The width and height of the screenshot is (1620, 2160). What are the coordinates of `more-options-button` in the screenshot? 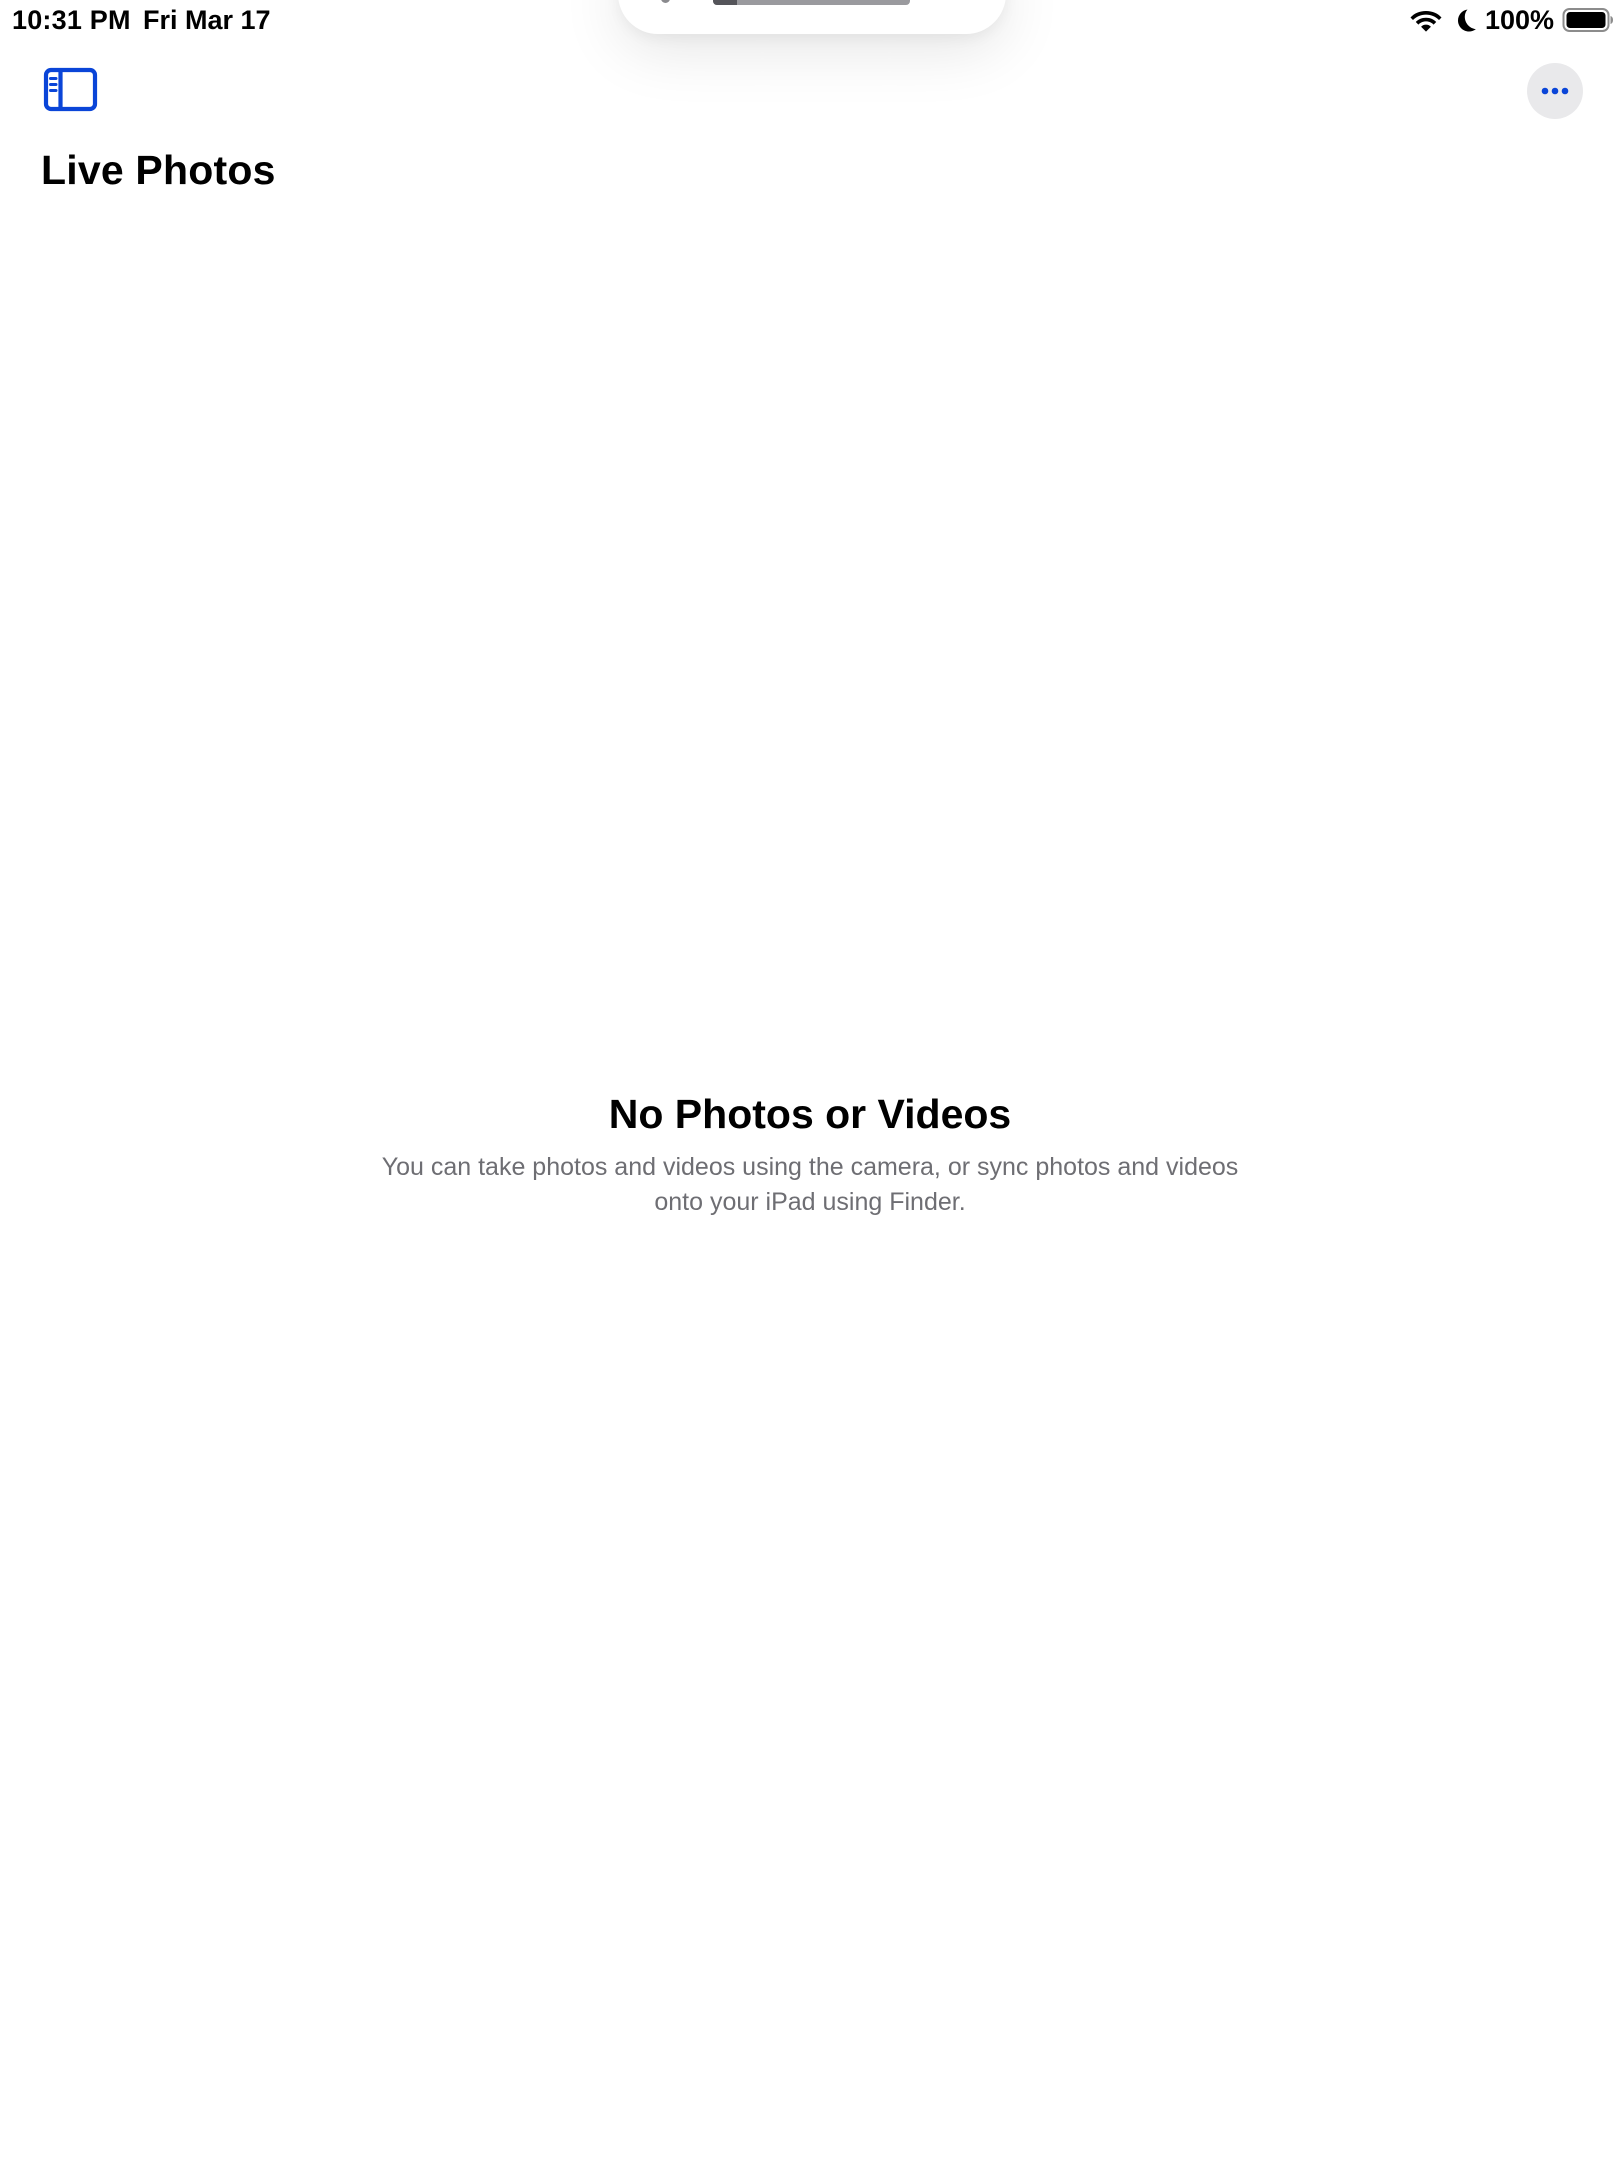 It's located at (1555, 91).